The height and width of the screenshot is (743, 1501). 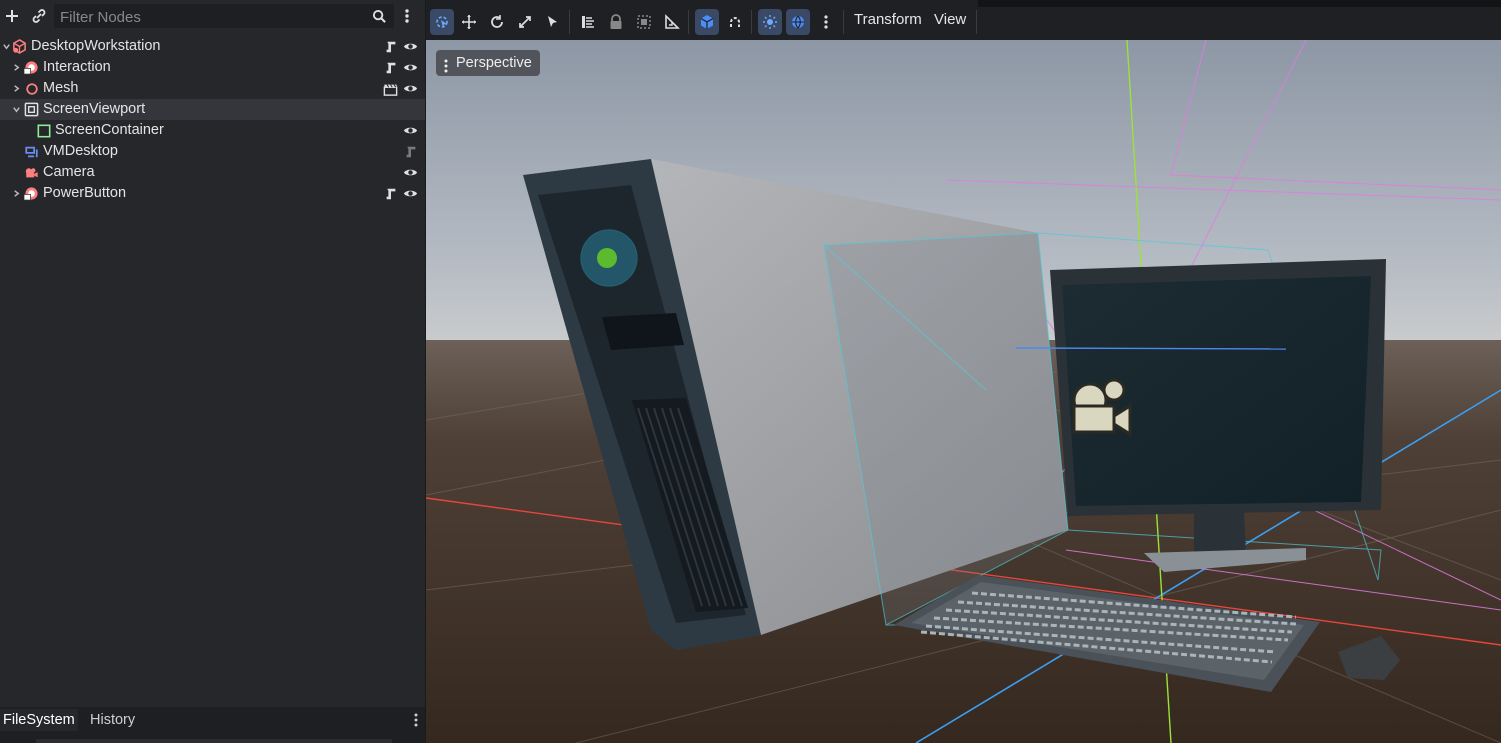 I want to click on tab-history: History, so click(x=112, y=720).